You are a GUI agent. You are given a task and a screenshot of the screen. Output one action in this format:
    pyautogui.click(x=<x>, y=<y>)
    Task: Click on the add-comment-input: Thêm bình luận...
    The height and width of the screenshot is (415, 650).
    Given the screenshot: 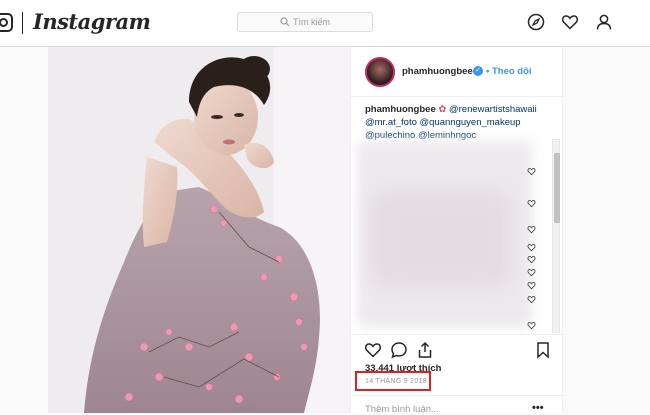 What is the action you would take?
    pyautogui.click(x=402, y=409)
    